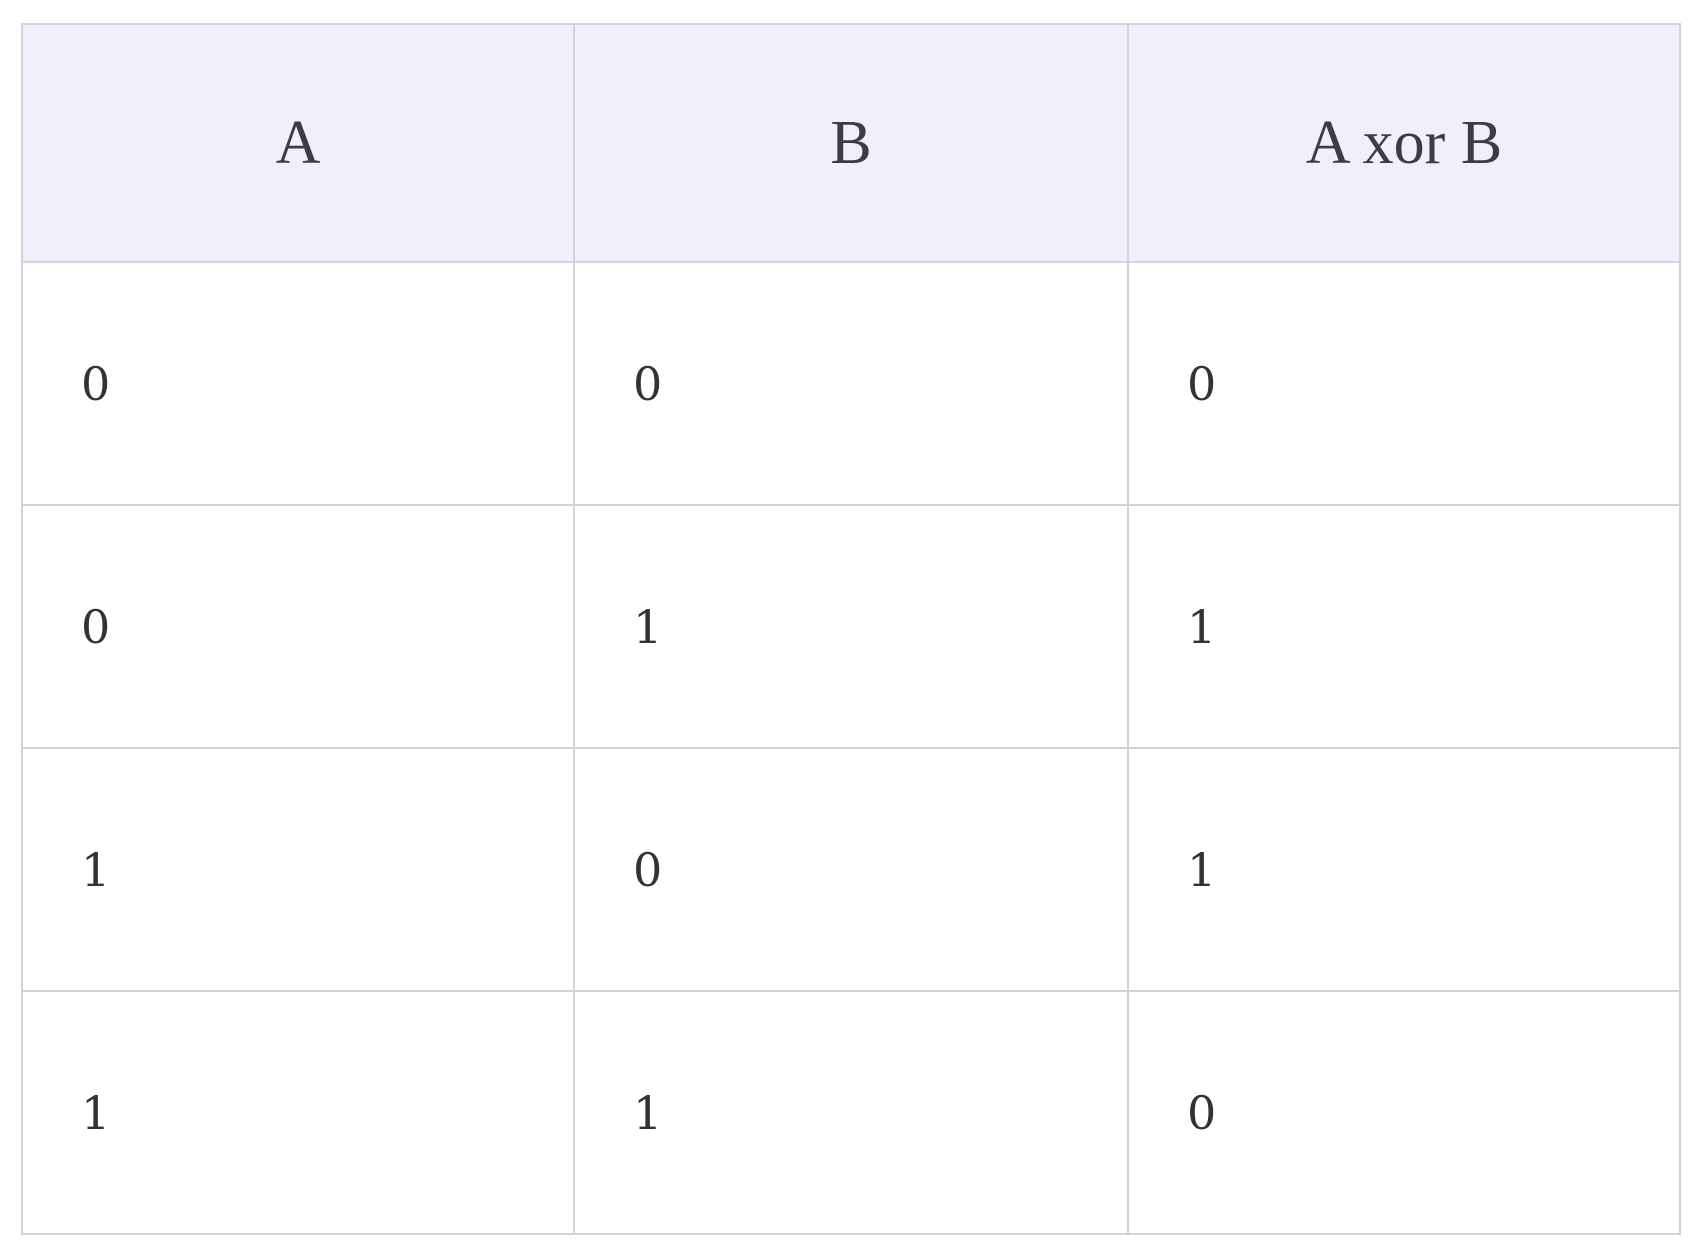 The image size is (1696, 1250). I want to click on header-cell-b: B, so click(851, 143).